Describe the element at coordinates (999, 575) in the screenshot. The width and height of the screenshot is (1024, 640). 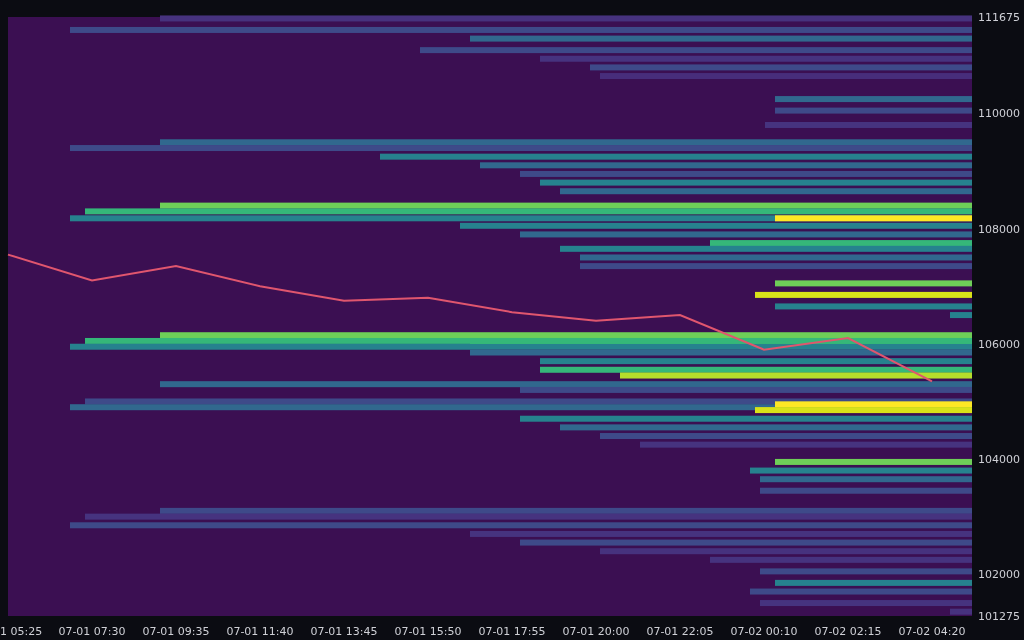
I see `y-axis-label: 102000` at that location.